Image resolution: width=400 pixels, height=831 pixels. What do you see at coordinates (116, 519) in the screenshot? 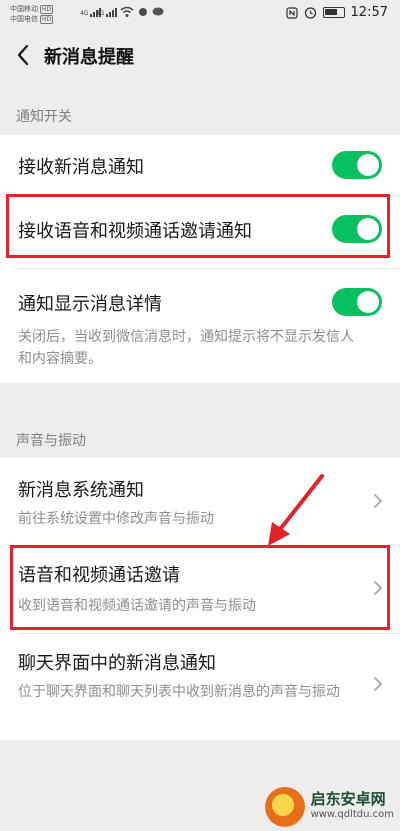
I see `system-notify-description: 前往系统设置中修改声音与振动` at bounding box center [116, 519].